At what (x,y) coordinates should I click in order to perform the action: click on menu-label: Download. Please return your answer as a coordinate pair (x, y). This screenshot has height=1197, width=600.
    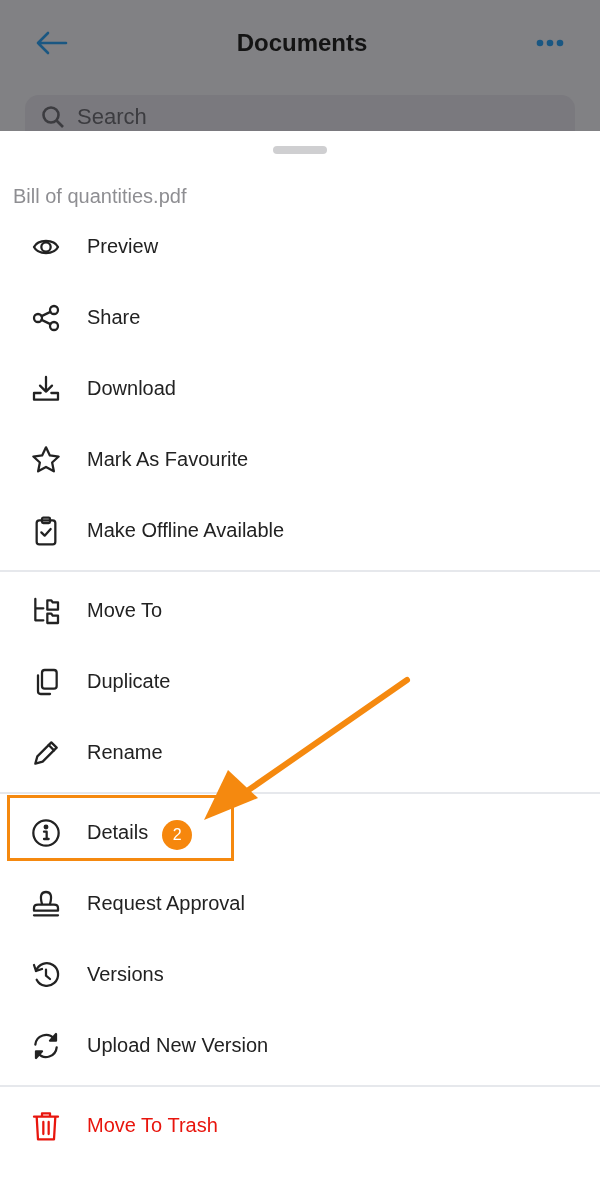
    Looking at the image, I should click on (131, 388).